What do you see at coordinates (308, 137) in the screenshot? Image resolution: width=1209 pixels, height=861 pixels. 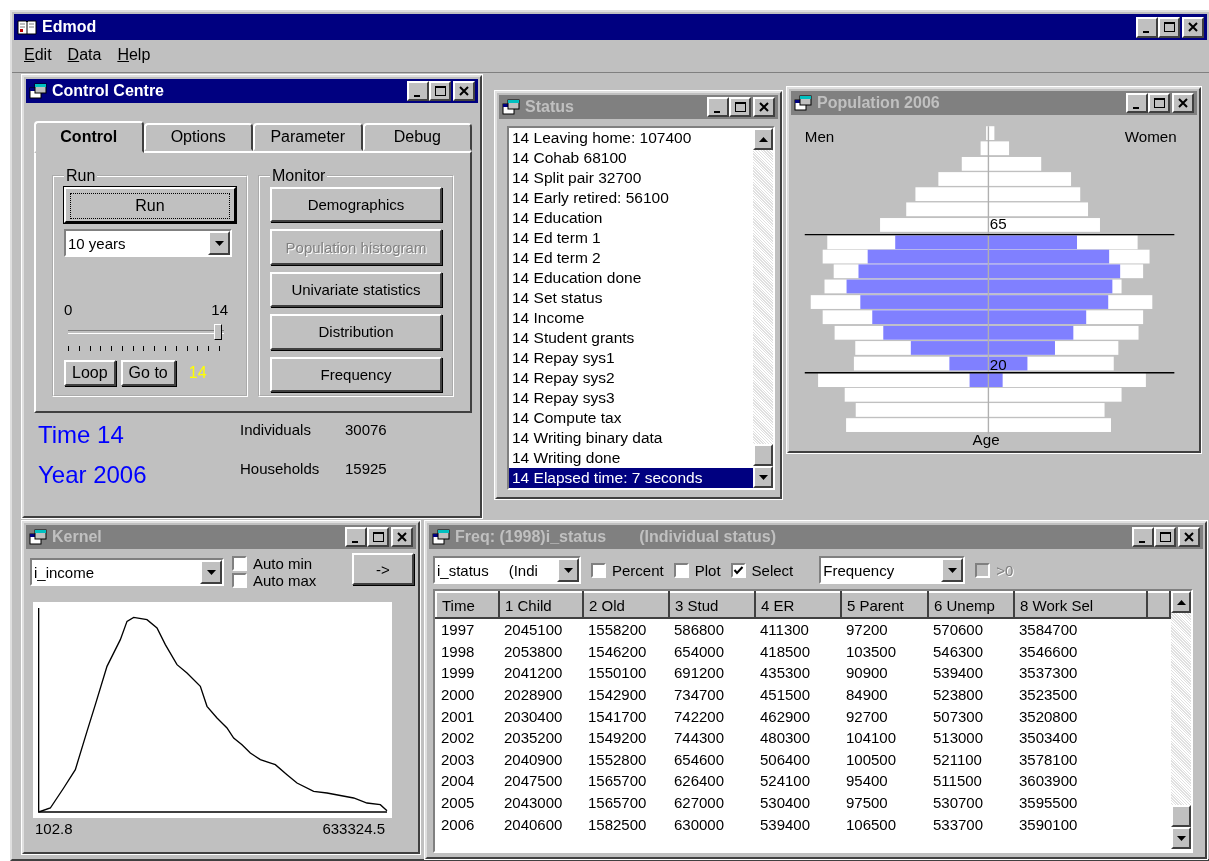 I see `tab: Parameter` at bounding box center [308, 137].